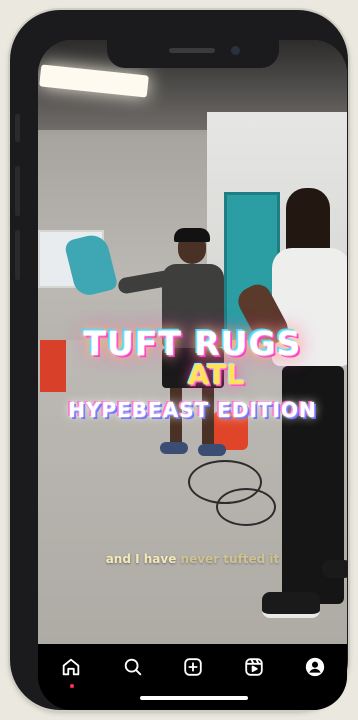 This screenshot has width=358, height=720. What do you see at coordinates (192, 410) in the screenshot?
I see `overlay-subtitle: HYPEBEAST EDITION` at bounding box center [192, 410].